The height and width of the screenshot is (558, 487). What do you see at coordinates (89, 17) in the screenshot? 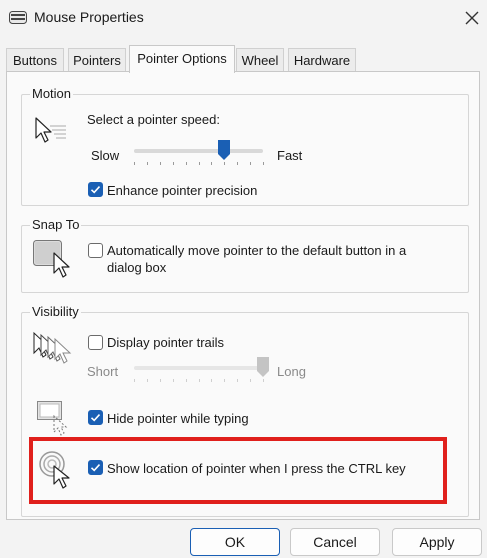
I see `window-title: Mouse Properties` at bounding box center [89, 17].